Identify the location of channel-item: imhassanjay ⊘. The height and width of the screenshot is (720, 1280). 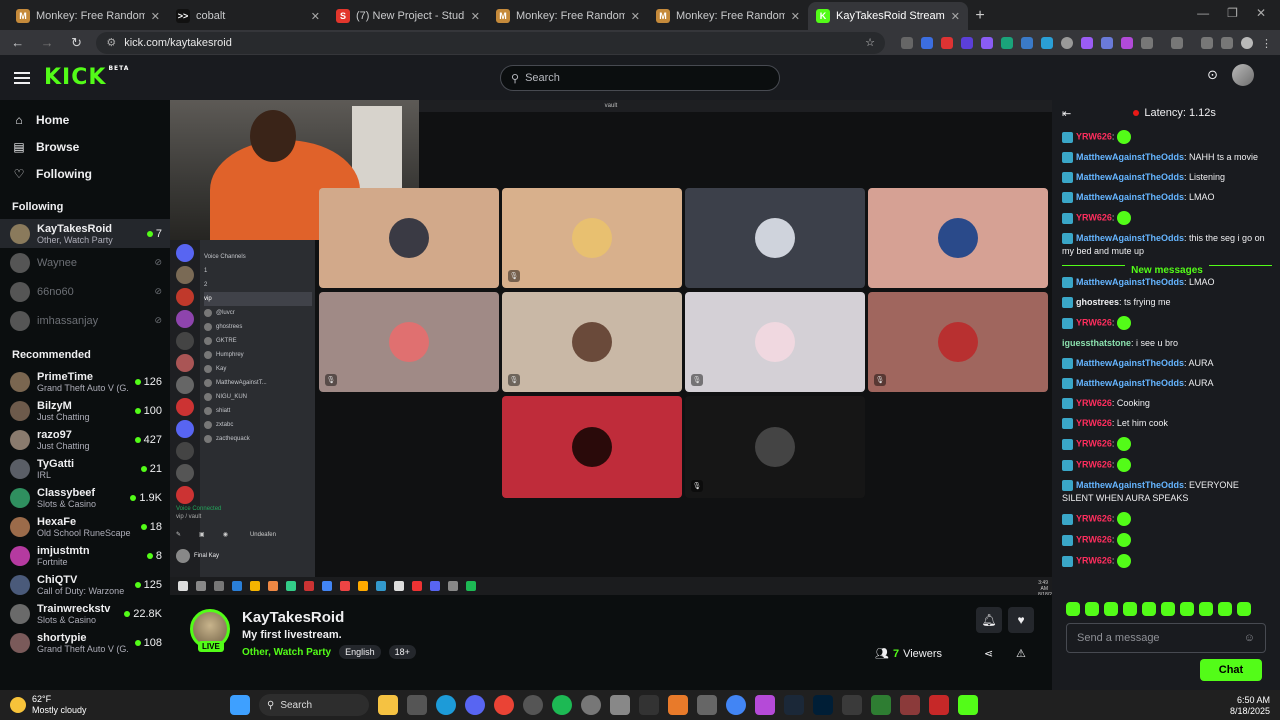
(85, 320).